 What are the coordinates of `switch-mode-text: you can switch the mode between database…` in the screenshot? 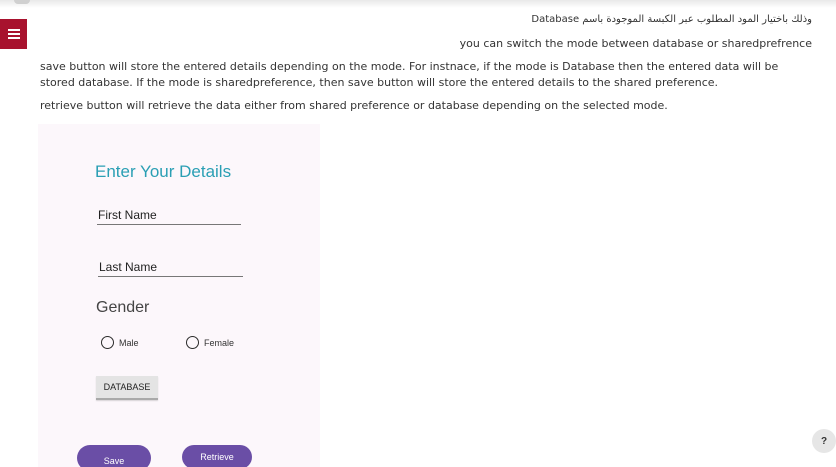 It's located at (635, 43).